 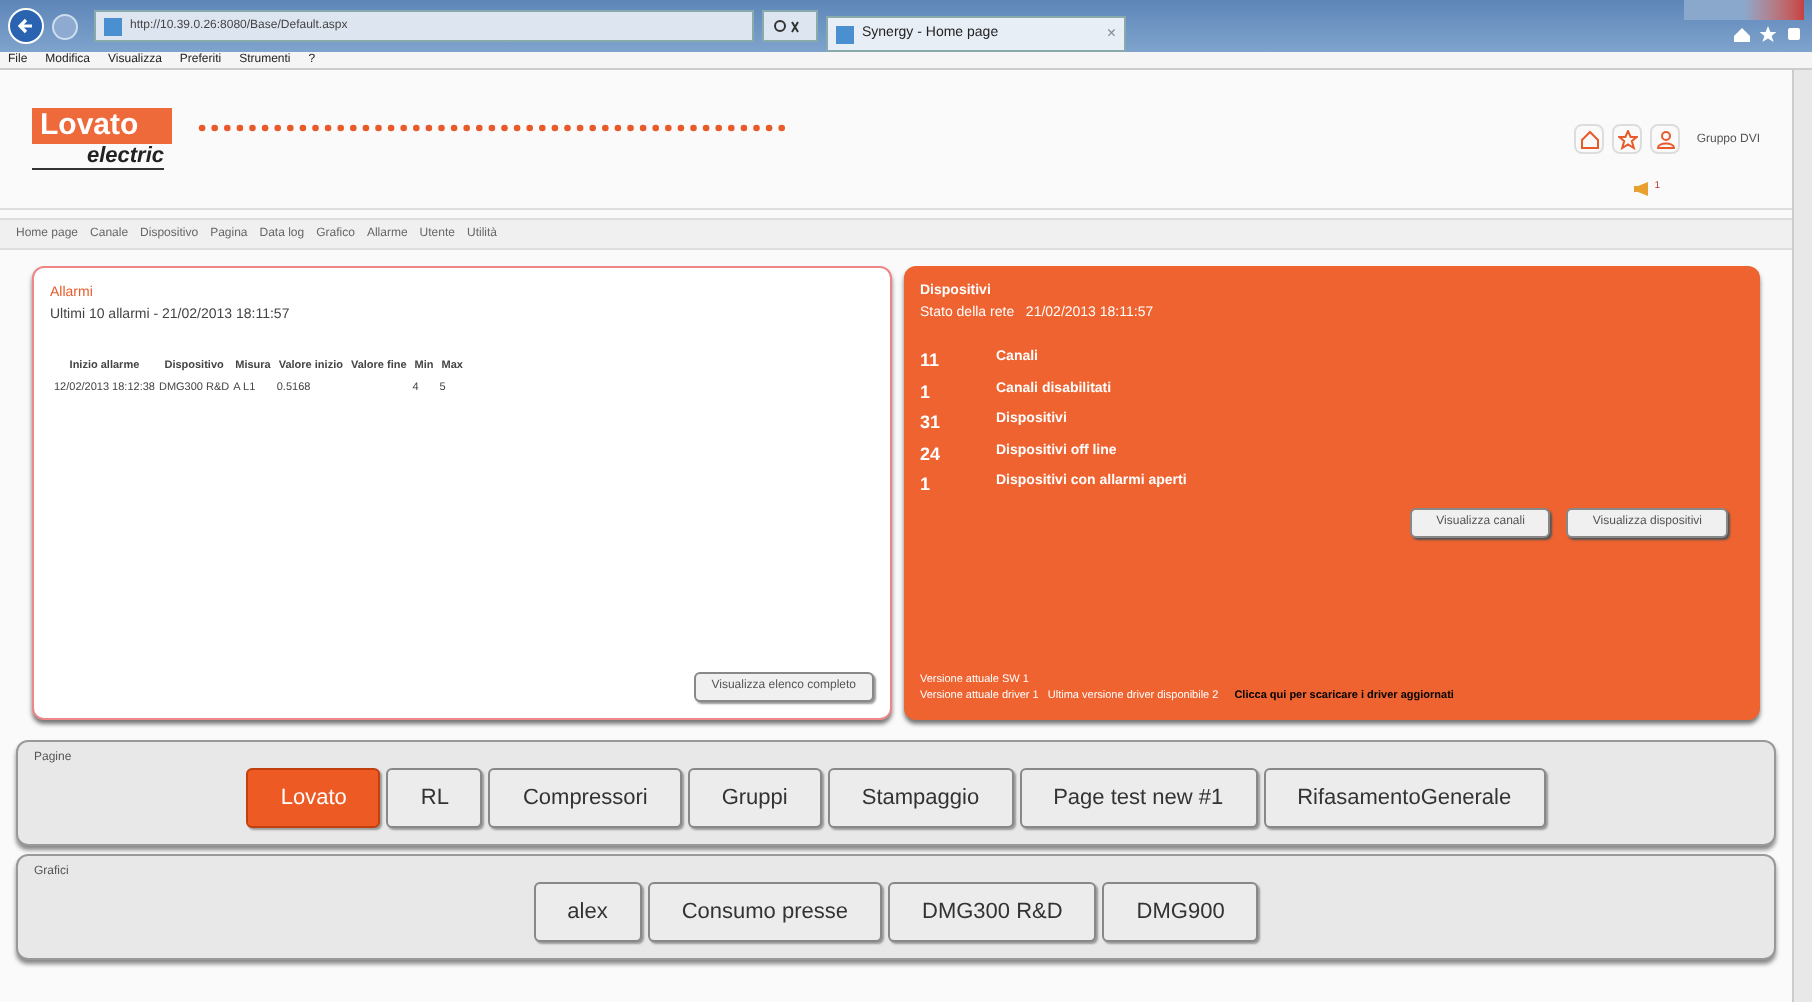 I want to click on megaphone-icon, so click(x=1641, y=188).